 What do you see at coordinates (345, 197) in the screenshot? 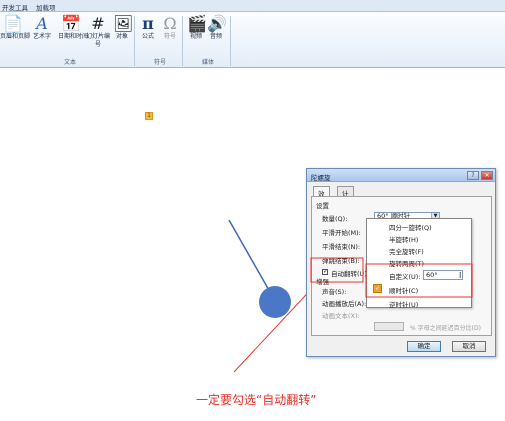
I see `tab-timing: 计时` at bounding box center [345, 197].